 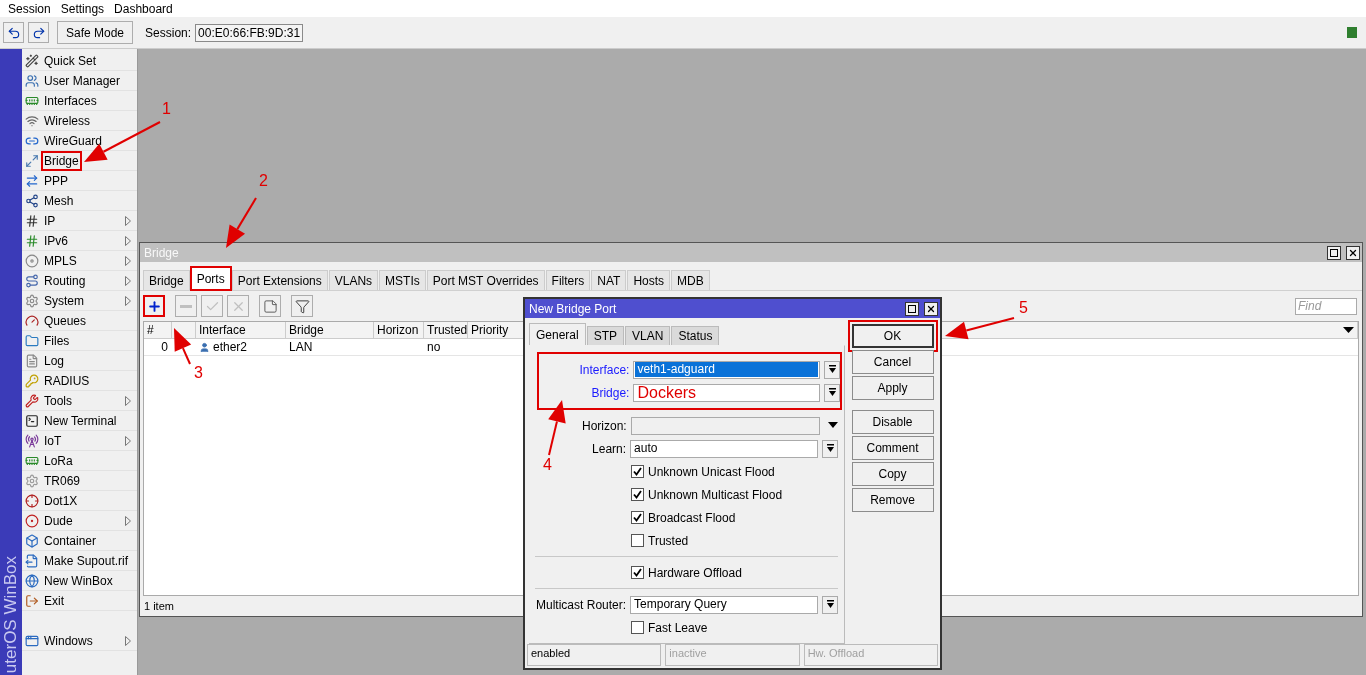 I want to click on sidebar-item: Queues, so click(x=79, y=321).